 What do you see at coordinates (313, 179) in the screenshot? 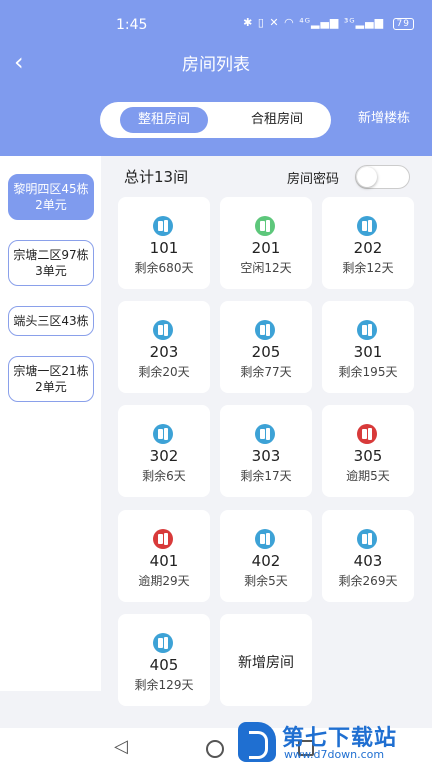
I see `room-password-label: 房间密码` at bounding box center [313, 179].